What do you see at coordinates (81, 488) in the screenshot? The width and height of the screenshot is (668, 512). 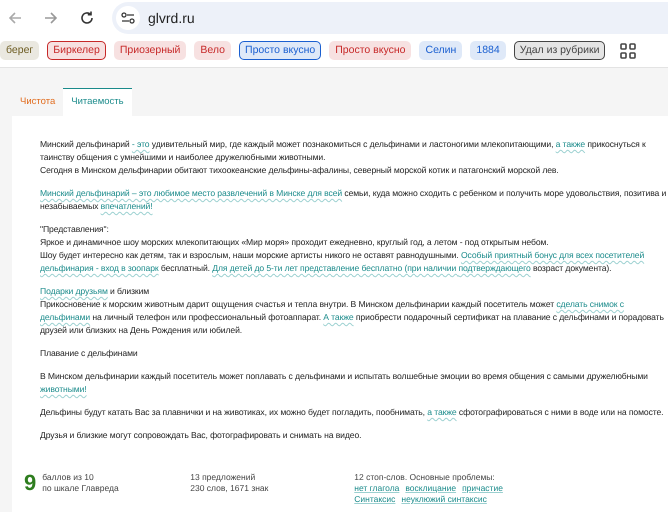 I see `score-scale: по шкале Главреда` at bounding box center [81, 488].